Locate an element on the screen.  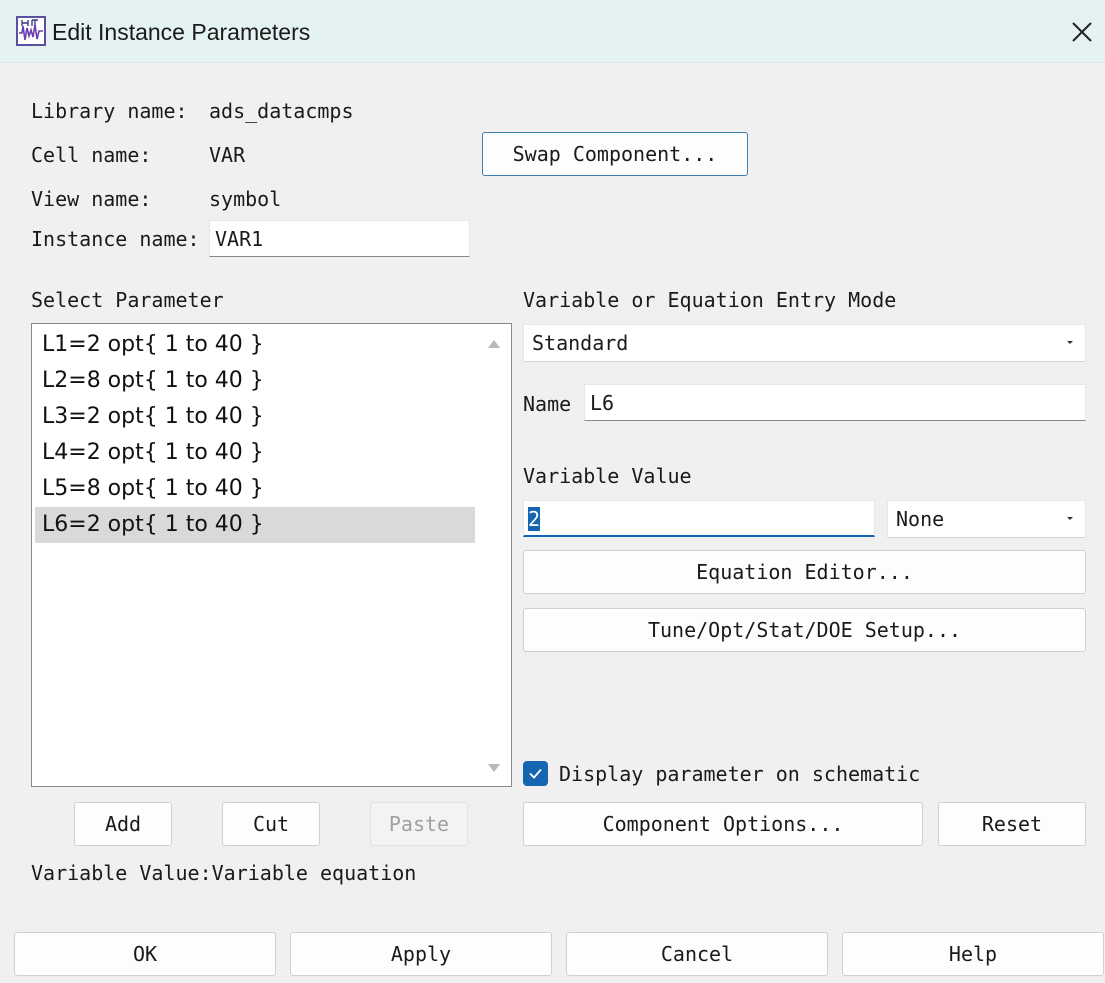
display-parameter-checkbox is located at coordinates (535, 773).